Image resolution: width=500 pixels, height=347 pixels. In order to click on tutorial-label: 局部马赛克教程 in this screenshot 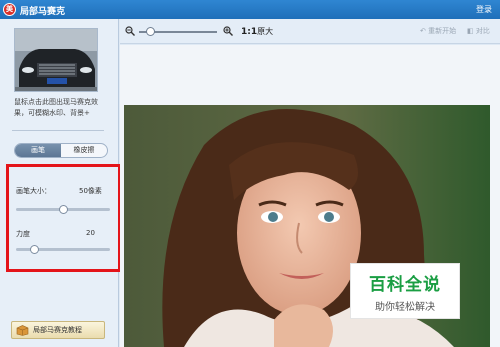, I will do `click(57, 330)`.